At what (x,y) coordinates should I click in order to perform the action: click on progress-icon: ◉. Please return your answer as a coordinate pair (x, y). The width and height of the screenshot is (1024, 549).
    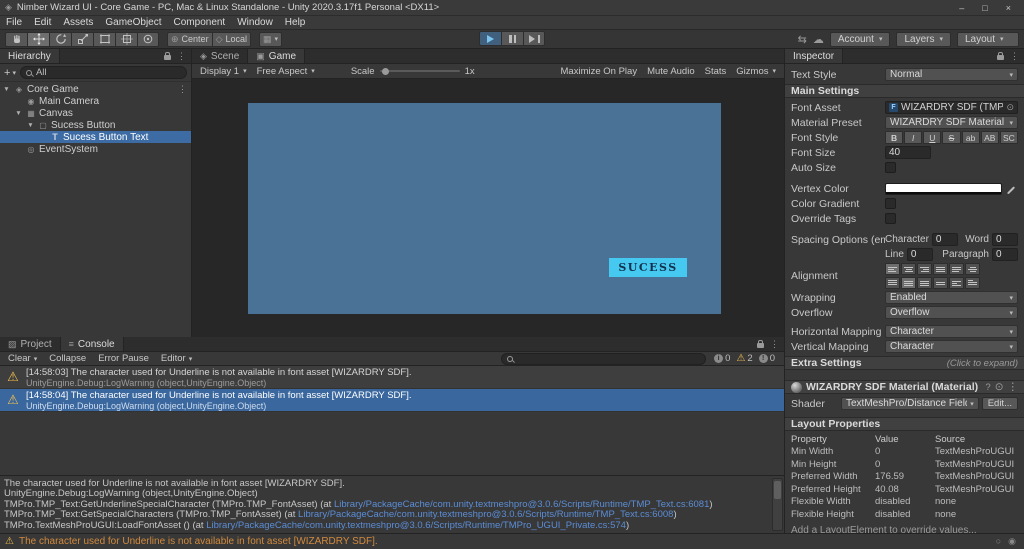
    Looking at the image, I should click on (1012, 541).